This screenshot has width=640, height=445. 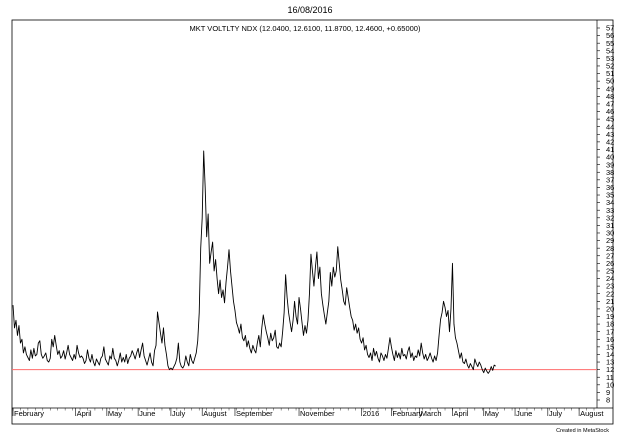 What do you see at coordinates (431, 413) in the screenshot?
I see `x-tick-label: March` at bounding box center [431, 413].